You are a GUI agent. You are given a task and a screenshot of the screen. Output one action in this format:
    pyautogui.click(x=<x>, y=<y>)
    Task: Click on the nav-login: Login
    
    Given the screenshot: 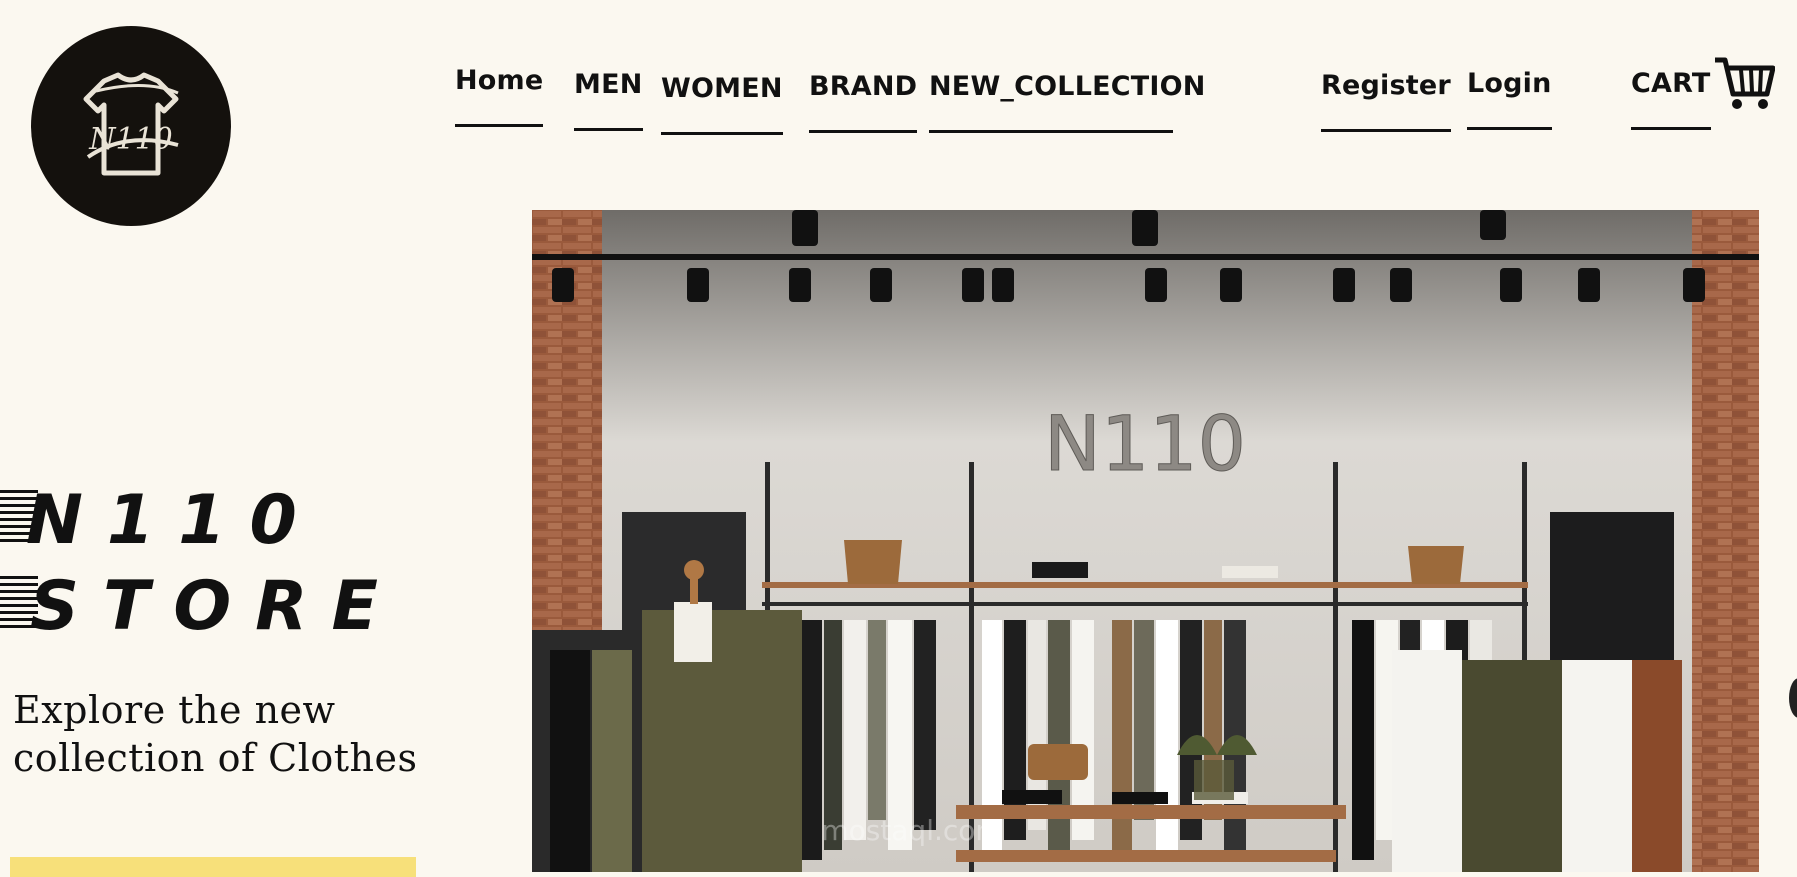 What is the action you would take?
    pyautogui.click(x=1509, y=100)
    